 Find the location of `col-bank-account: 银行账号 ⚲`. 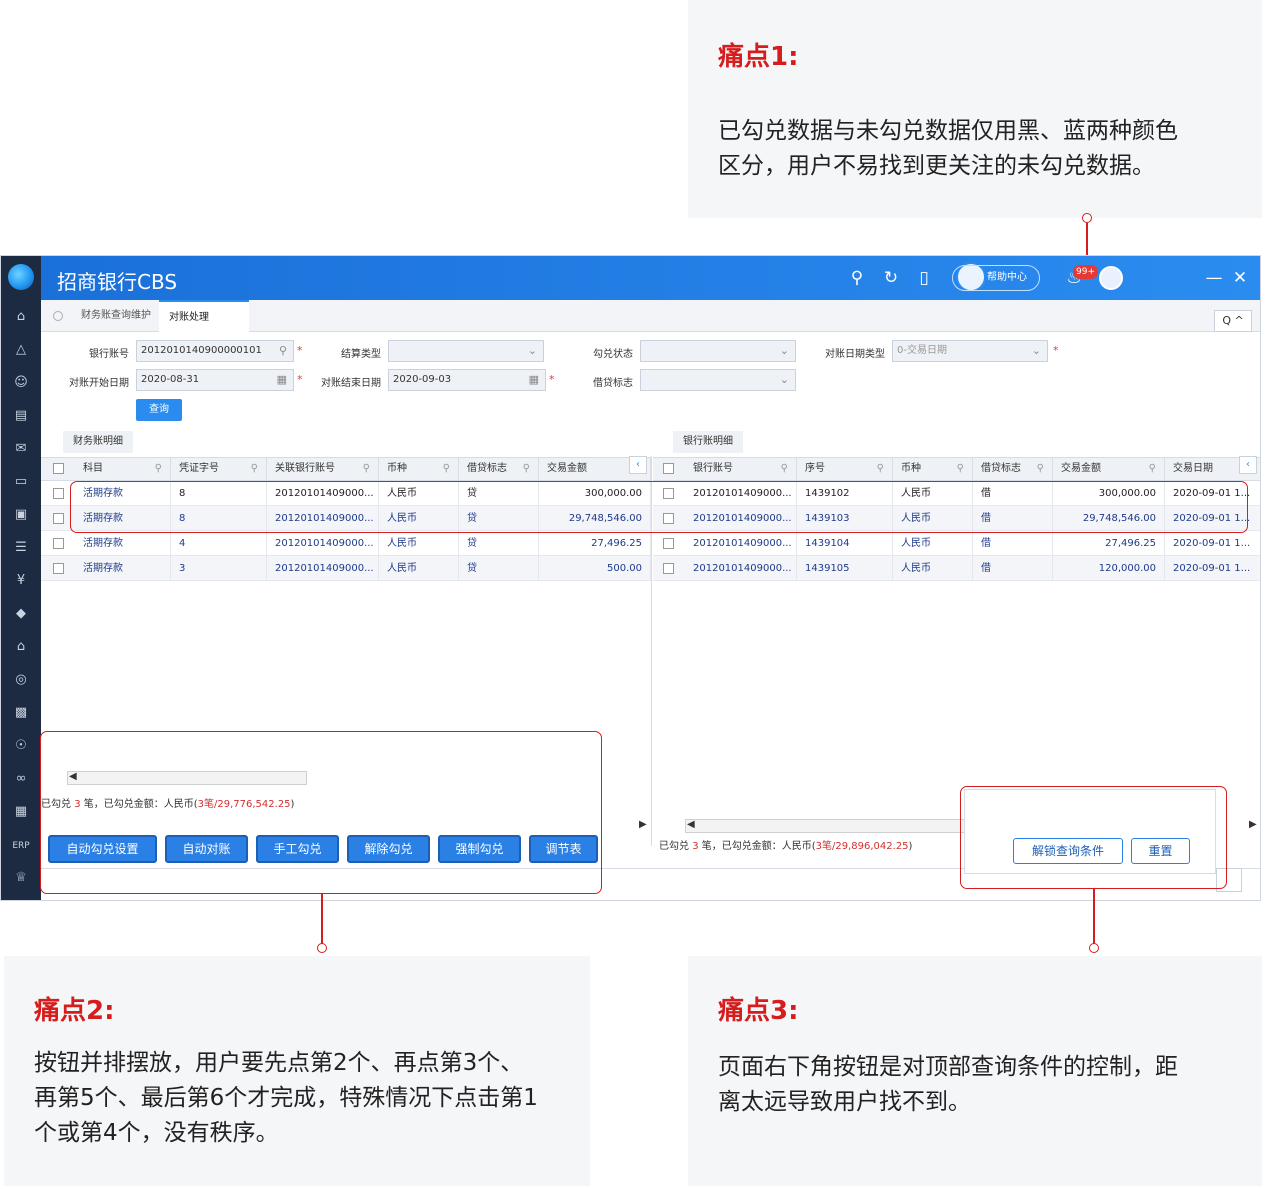

col-bank-account: 银行账号 ⚲ is located at coordinates (741, 469).